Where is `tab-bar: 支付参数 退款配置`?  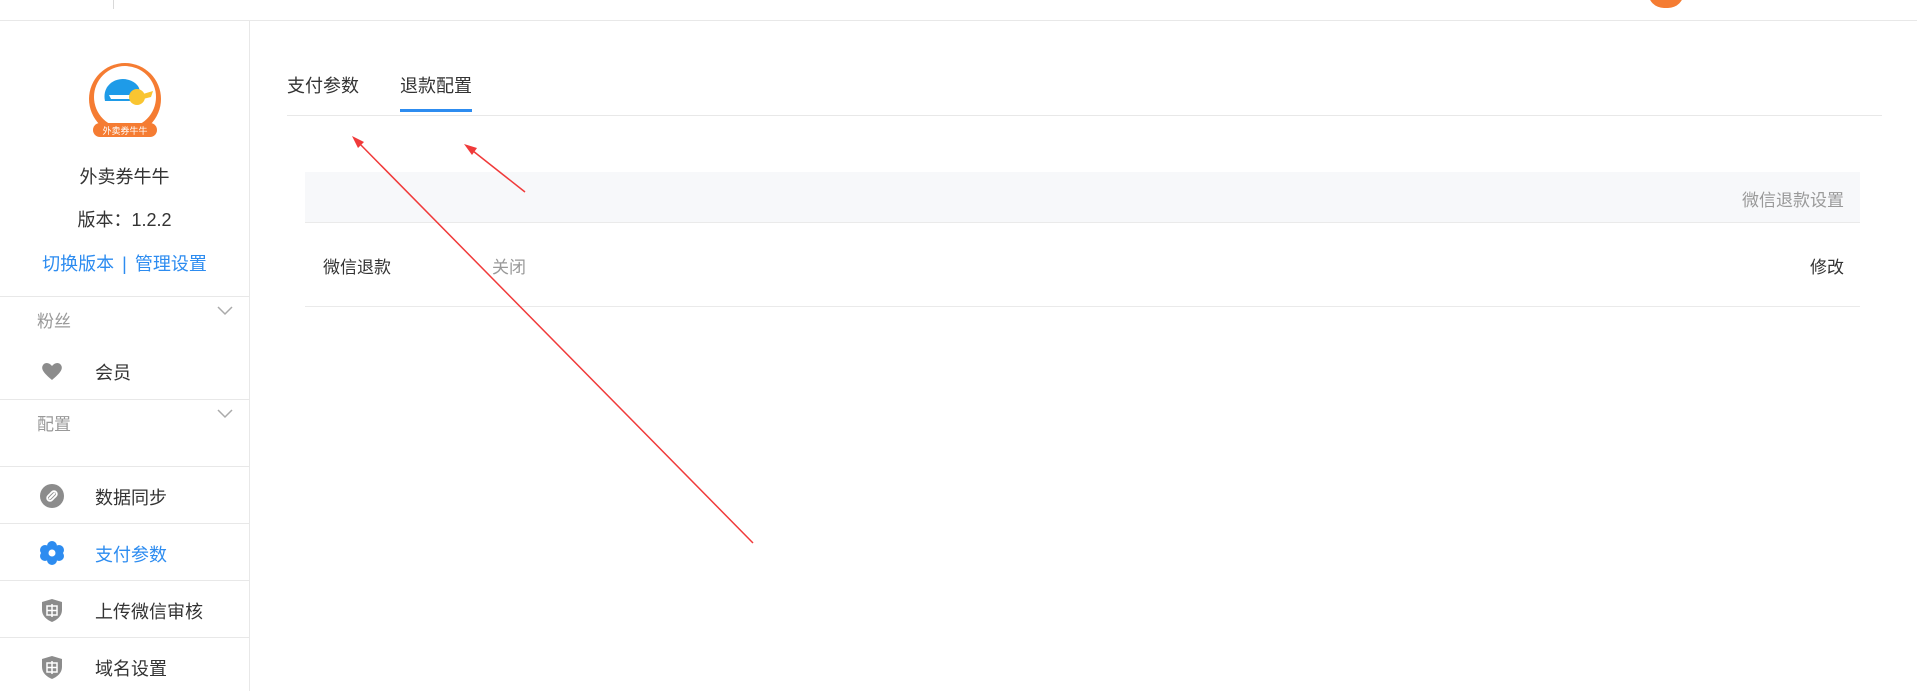 tab-bar: 支付参数 退款配置 is located at coordinates (1084, 88).